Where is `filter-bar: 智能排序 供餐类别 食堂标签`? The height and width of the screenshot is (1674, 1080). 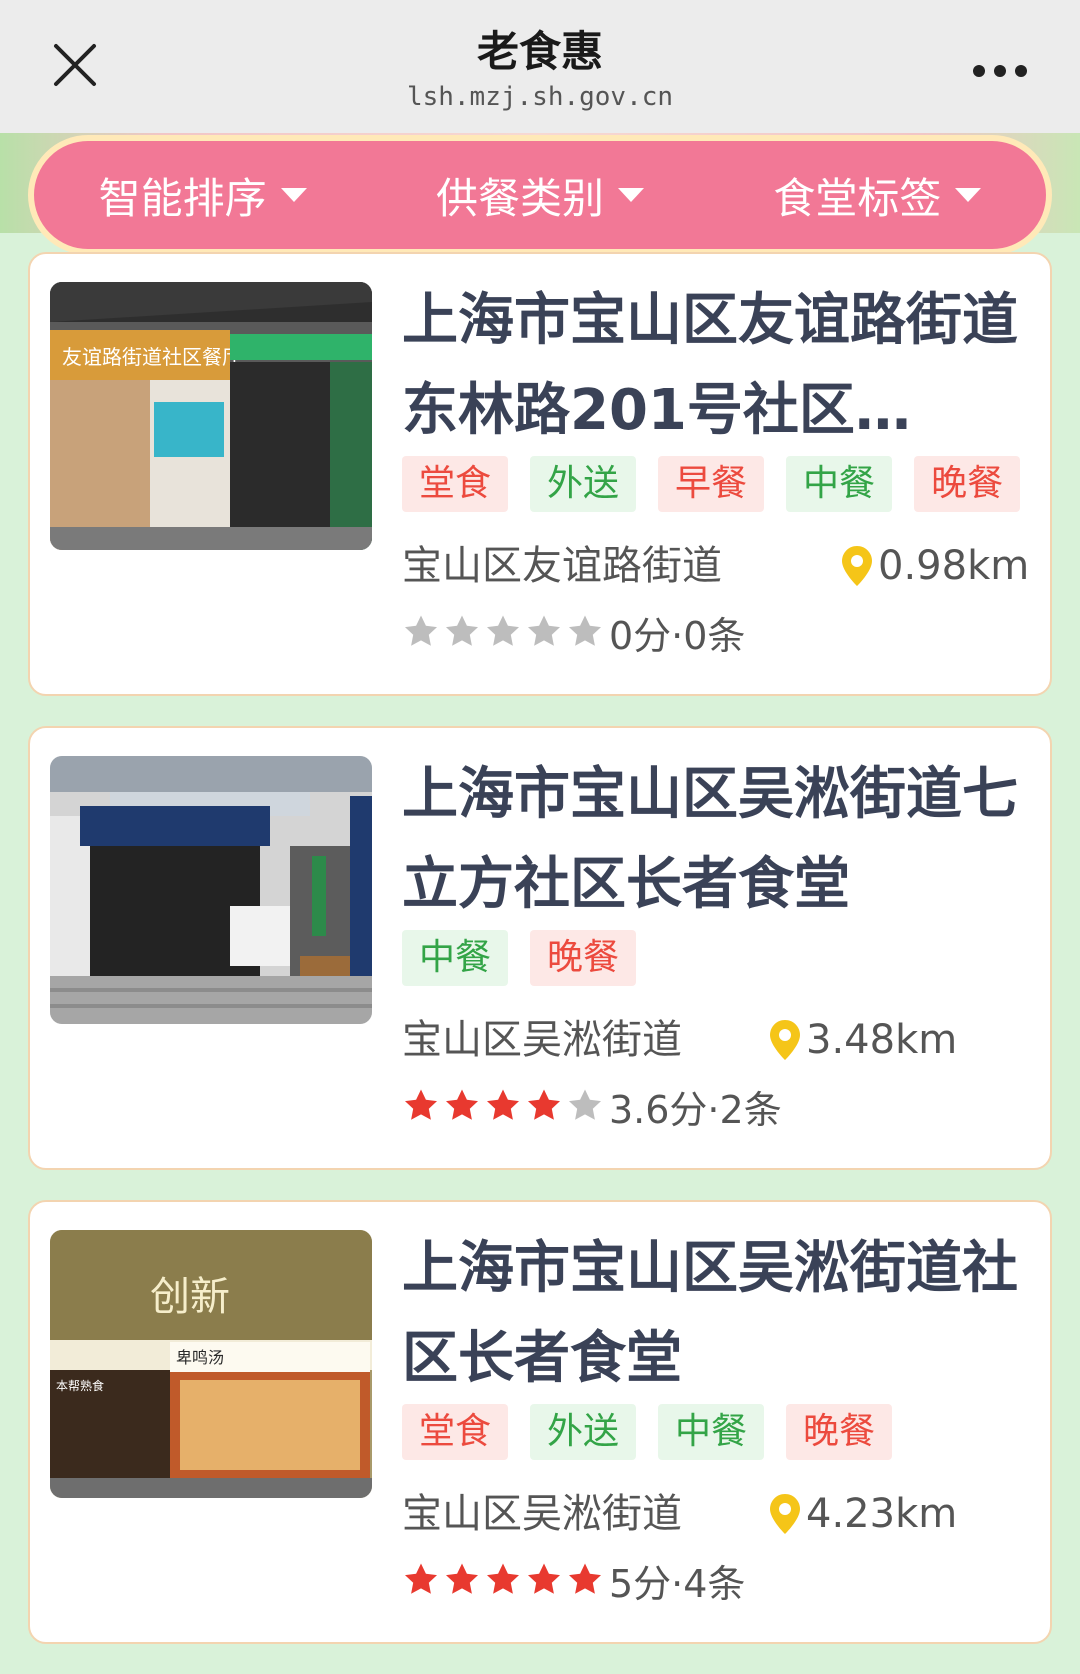
filter-bar: 智能排序 供餐类别 食堂标签 is located at coordinates (540, 195).